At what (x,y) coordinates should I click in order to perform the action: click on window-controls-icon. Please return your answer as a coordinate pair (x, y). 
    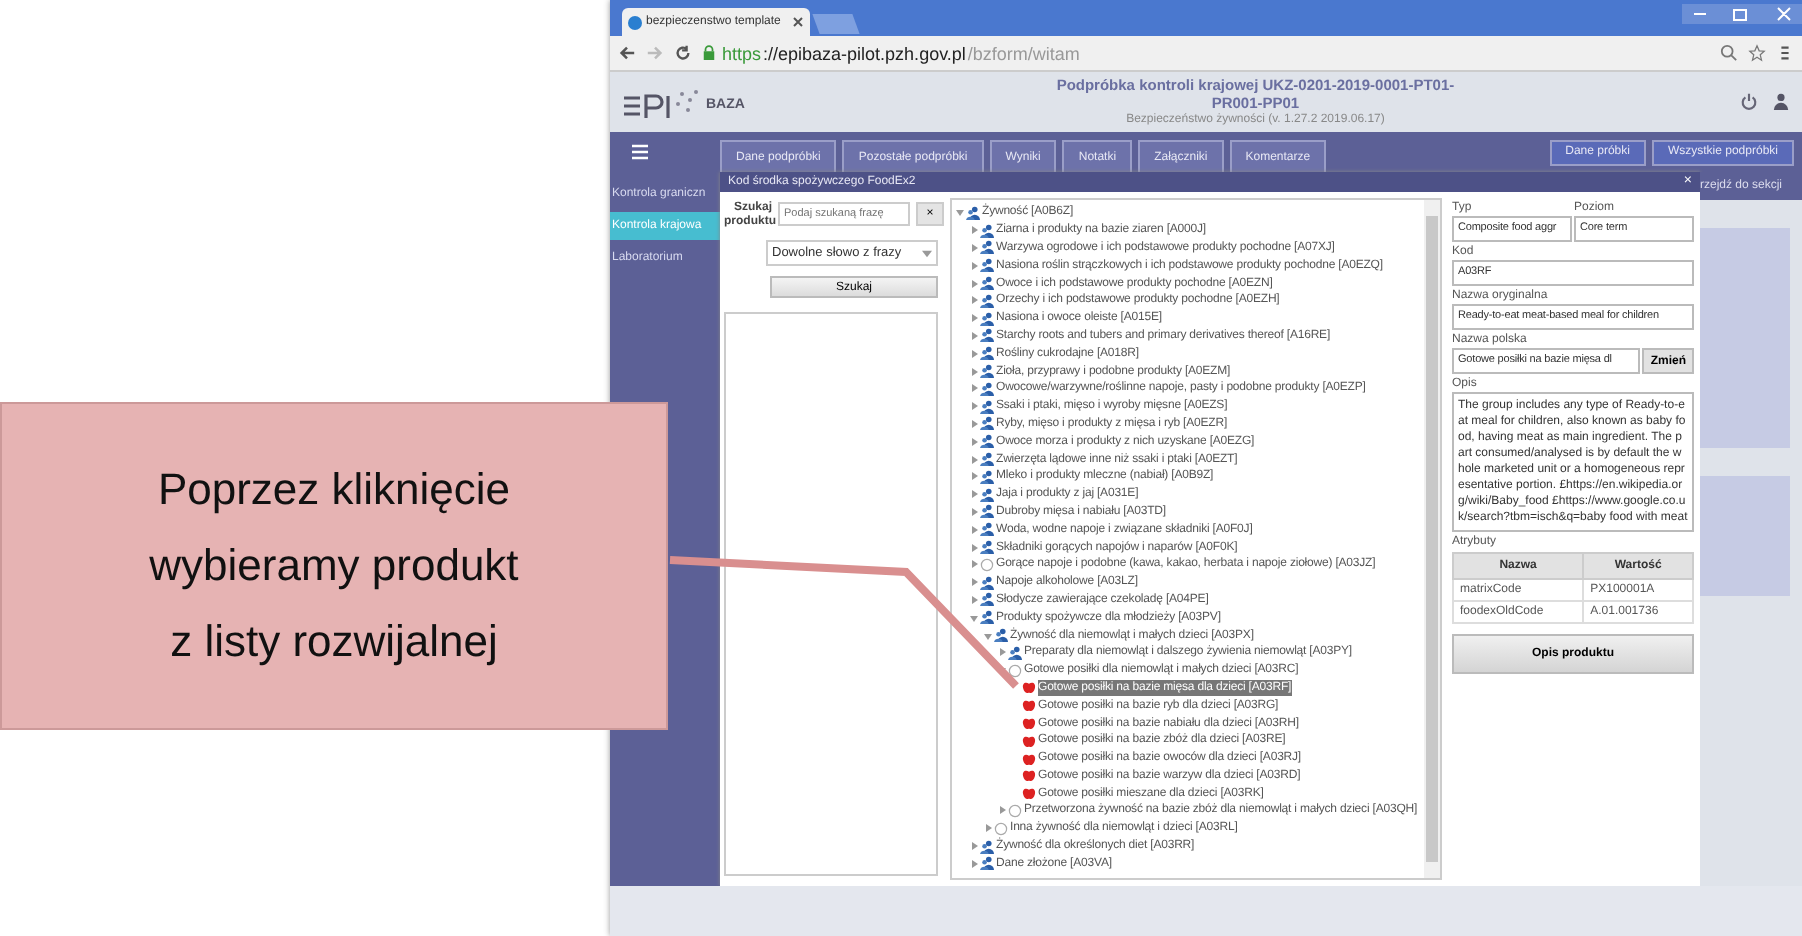
    Looking at the image, I should click on (1742, 14).